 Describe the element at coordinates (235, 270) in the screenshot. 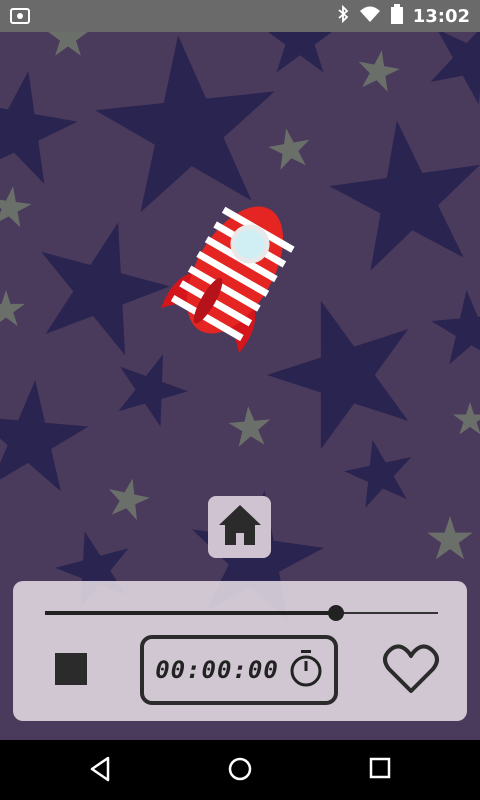

I see `rocket-icon` at that location.